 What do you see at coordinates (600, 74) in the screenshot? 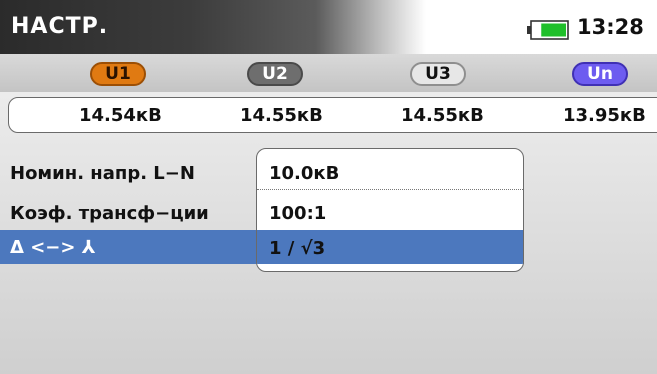
I see `channel-un-badge: Un` at bounding box center [600, 74].